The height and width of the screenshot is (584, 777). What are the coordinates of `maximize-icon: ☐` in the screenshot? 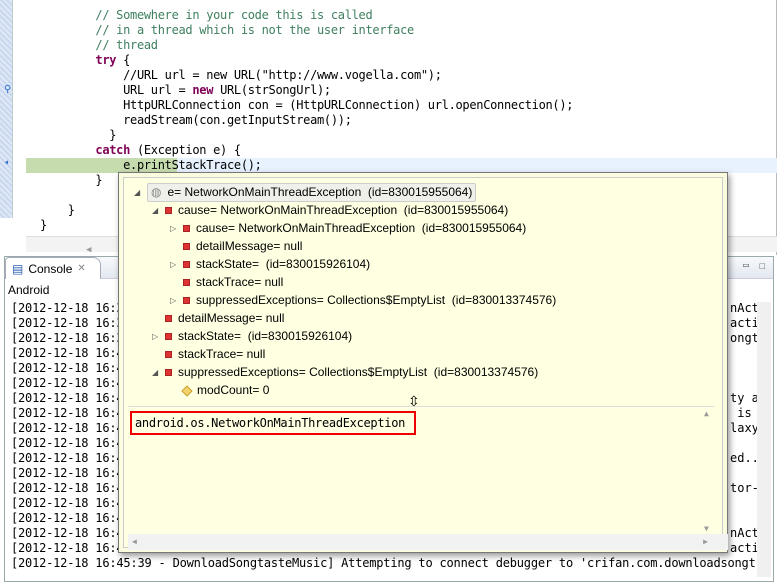 It's located at (762, 265).